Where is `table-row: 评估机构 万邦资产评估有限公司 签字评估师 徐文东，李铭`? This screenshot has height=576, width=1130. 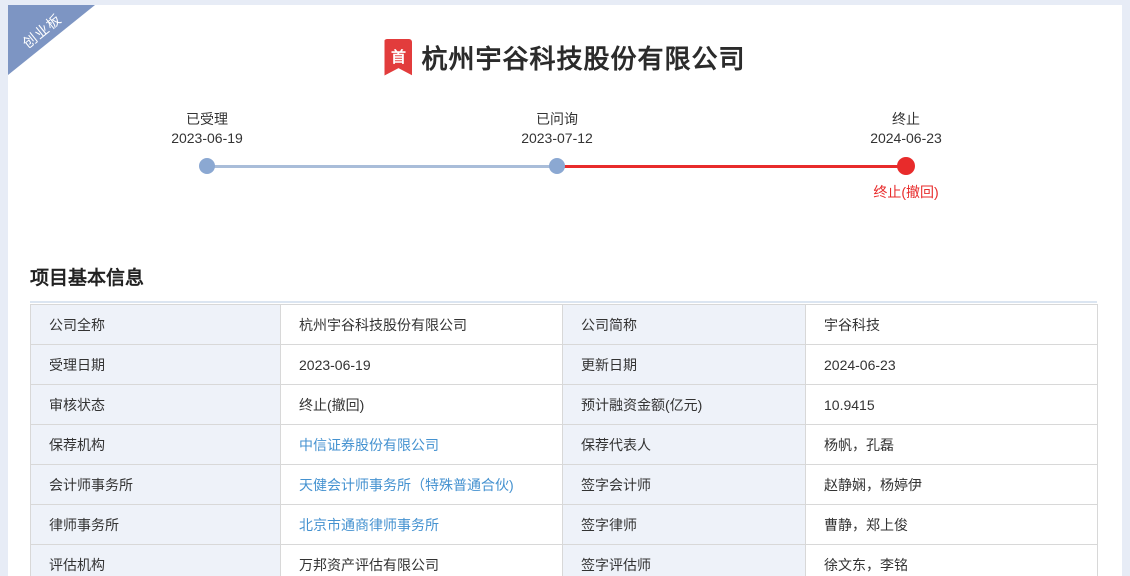 table-row: 评估机构 万邦资产评估有限公司 签字评估师 徐文东，李铭 is located at coordinates (564, 560).